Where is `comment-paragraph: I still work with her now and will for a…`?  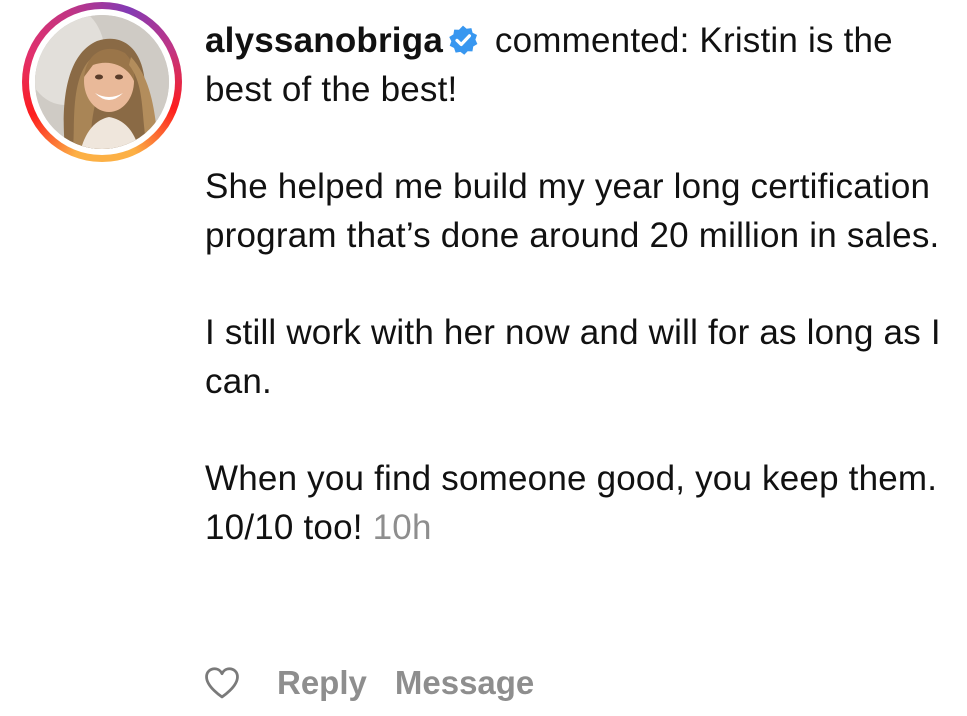 comment-paragraph: I still work with her now and will for a… is located at coordinates (573, 357).